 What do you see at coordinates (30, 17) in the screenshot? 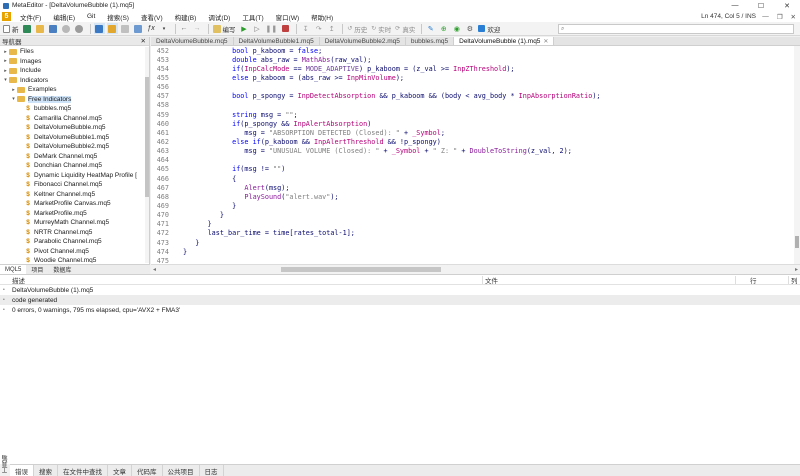
I see `menu-file: 文件(F)` at bounding box center [30, 17].